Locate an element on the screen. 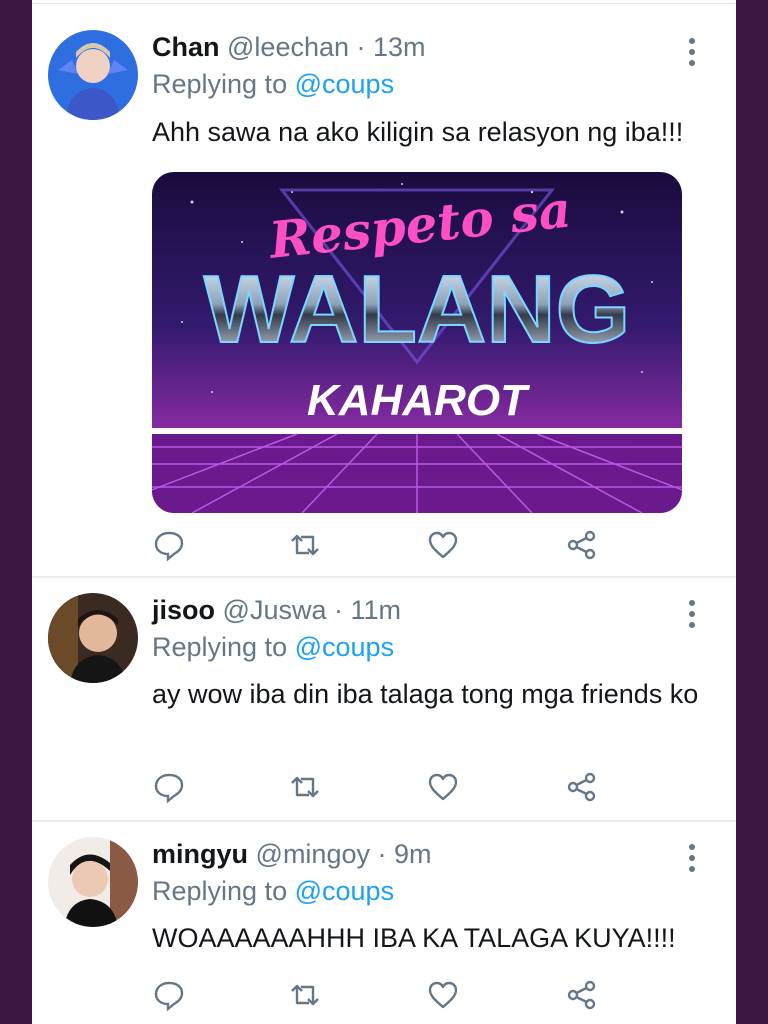  timestamp: · 9m is located at coordinates (405, 854).